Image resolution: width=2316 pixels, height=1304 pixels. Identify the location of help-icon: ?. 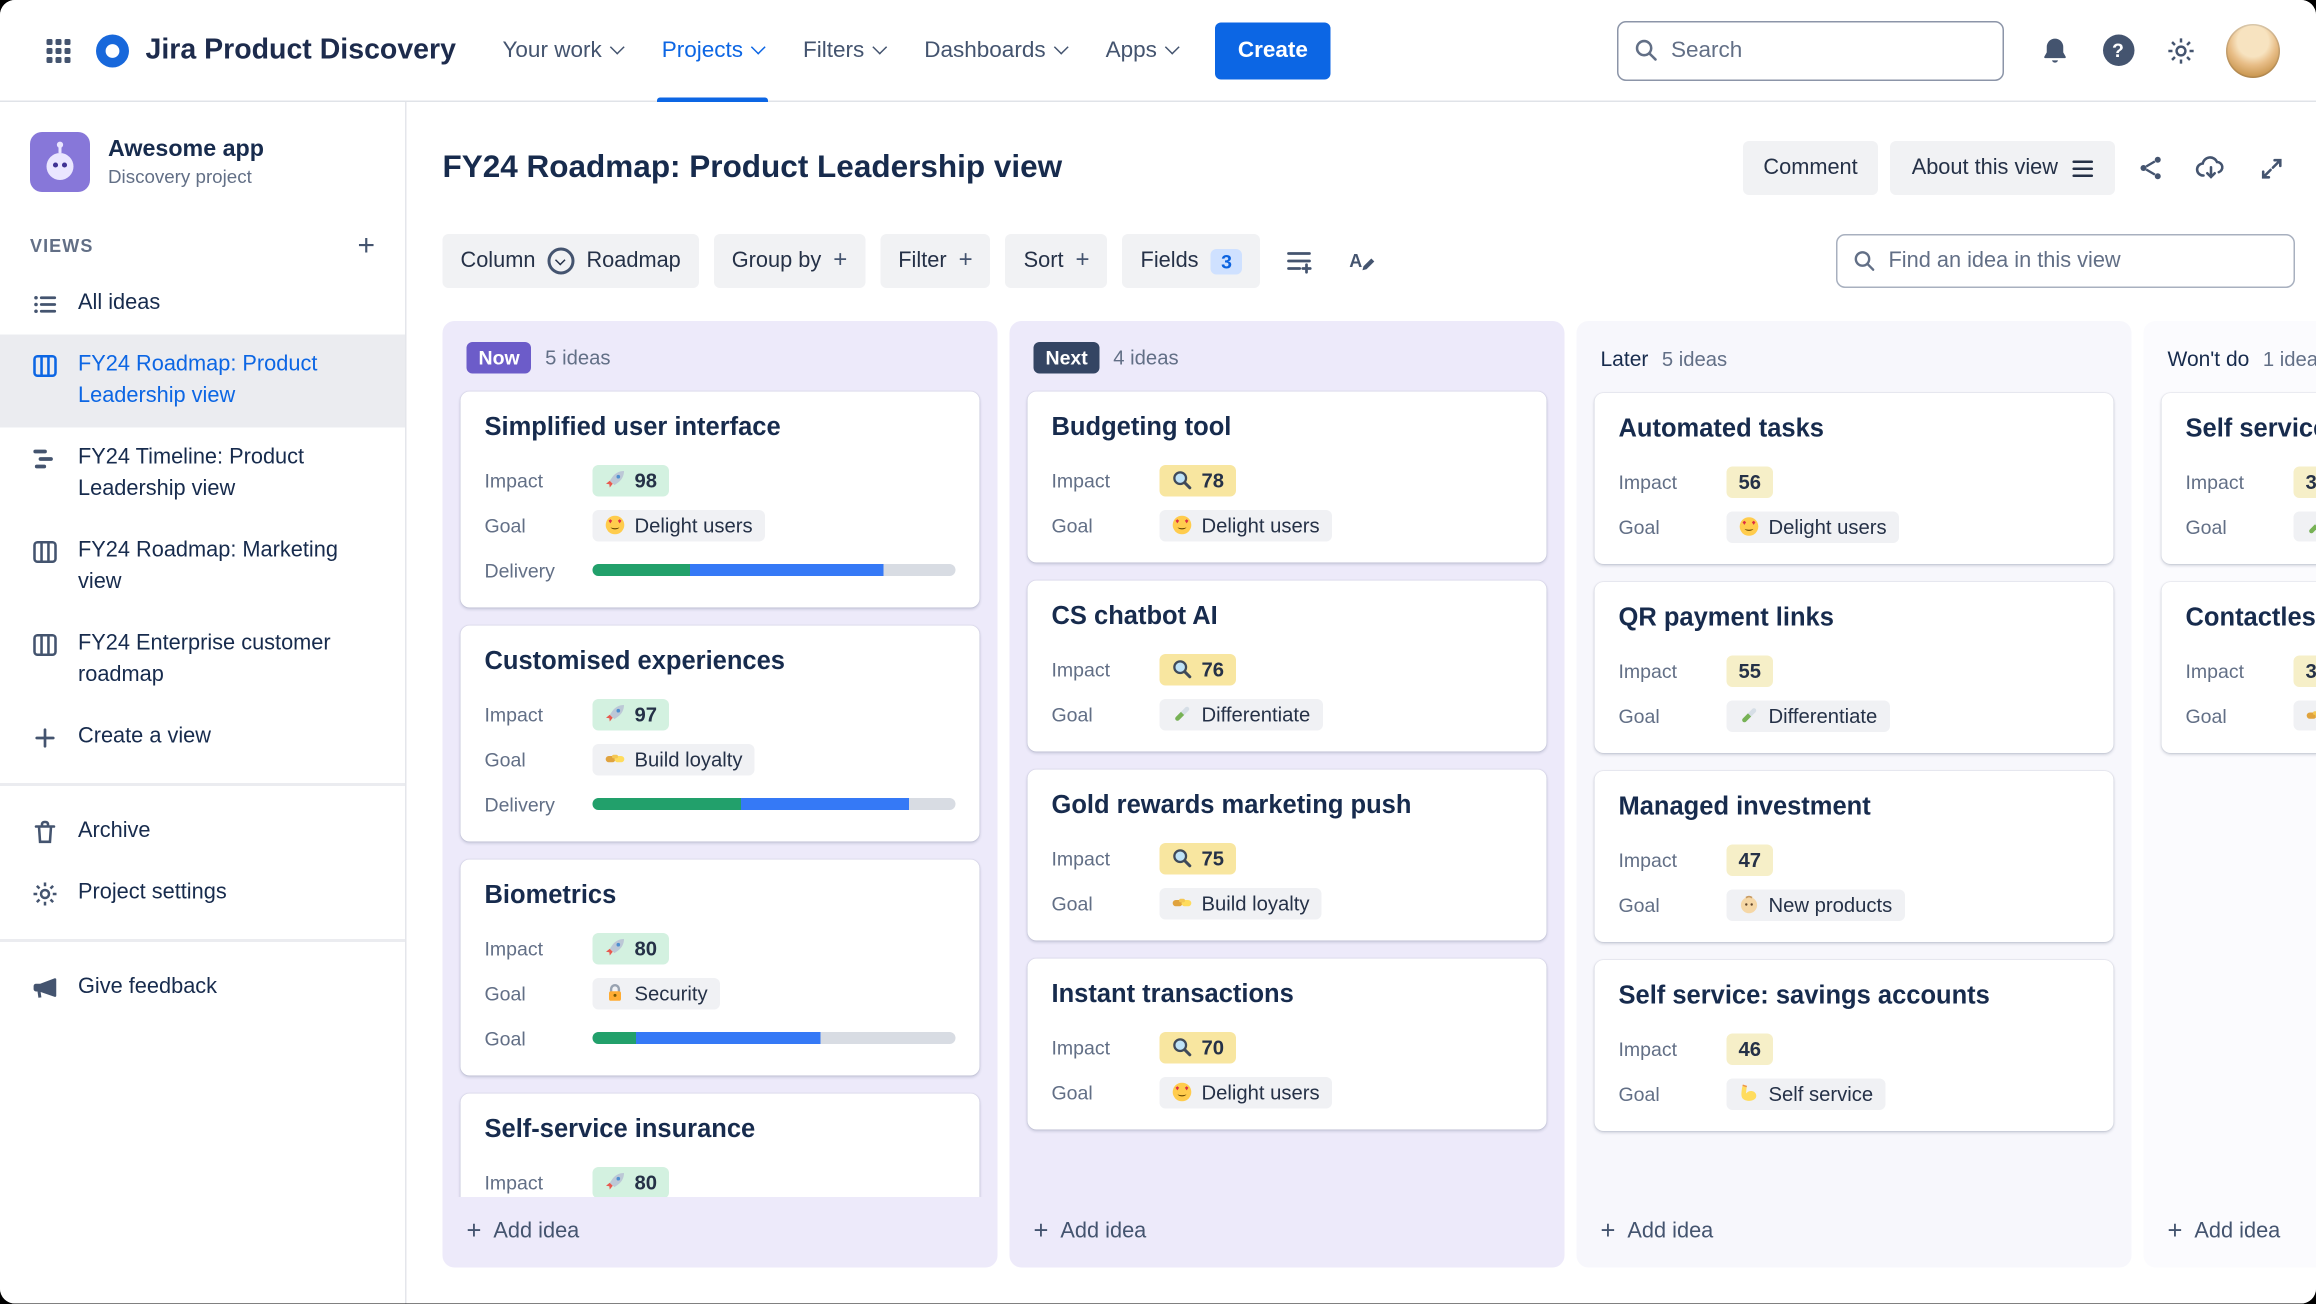
(2118, 50).